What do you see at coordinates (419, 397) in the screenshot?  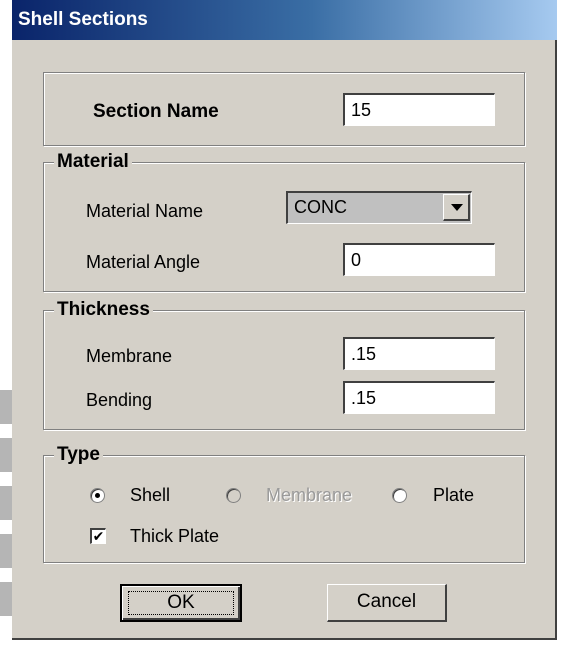 I see `bending-thickness-input` at bounding box center [419, 397].